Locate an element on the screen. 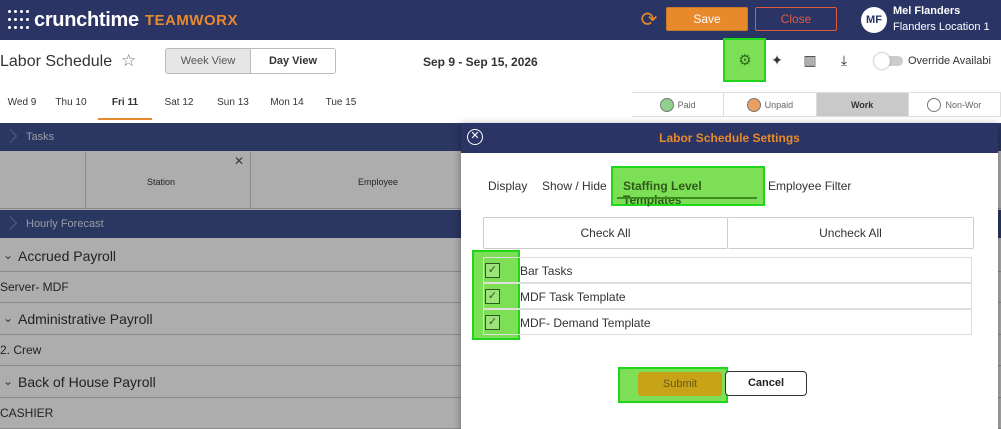 This screenshot has width=1001, height=429. tab-show-hide: Show / Hide is located at coordinates (574, 186).